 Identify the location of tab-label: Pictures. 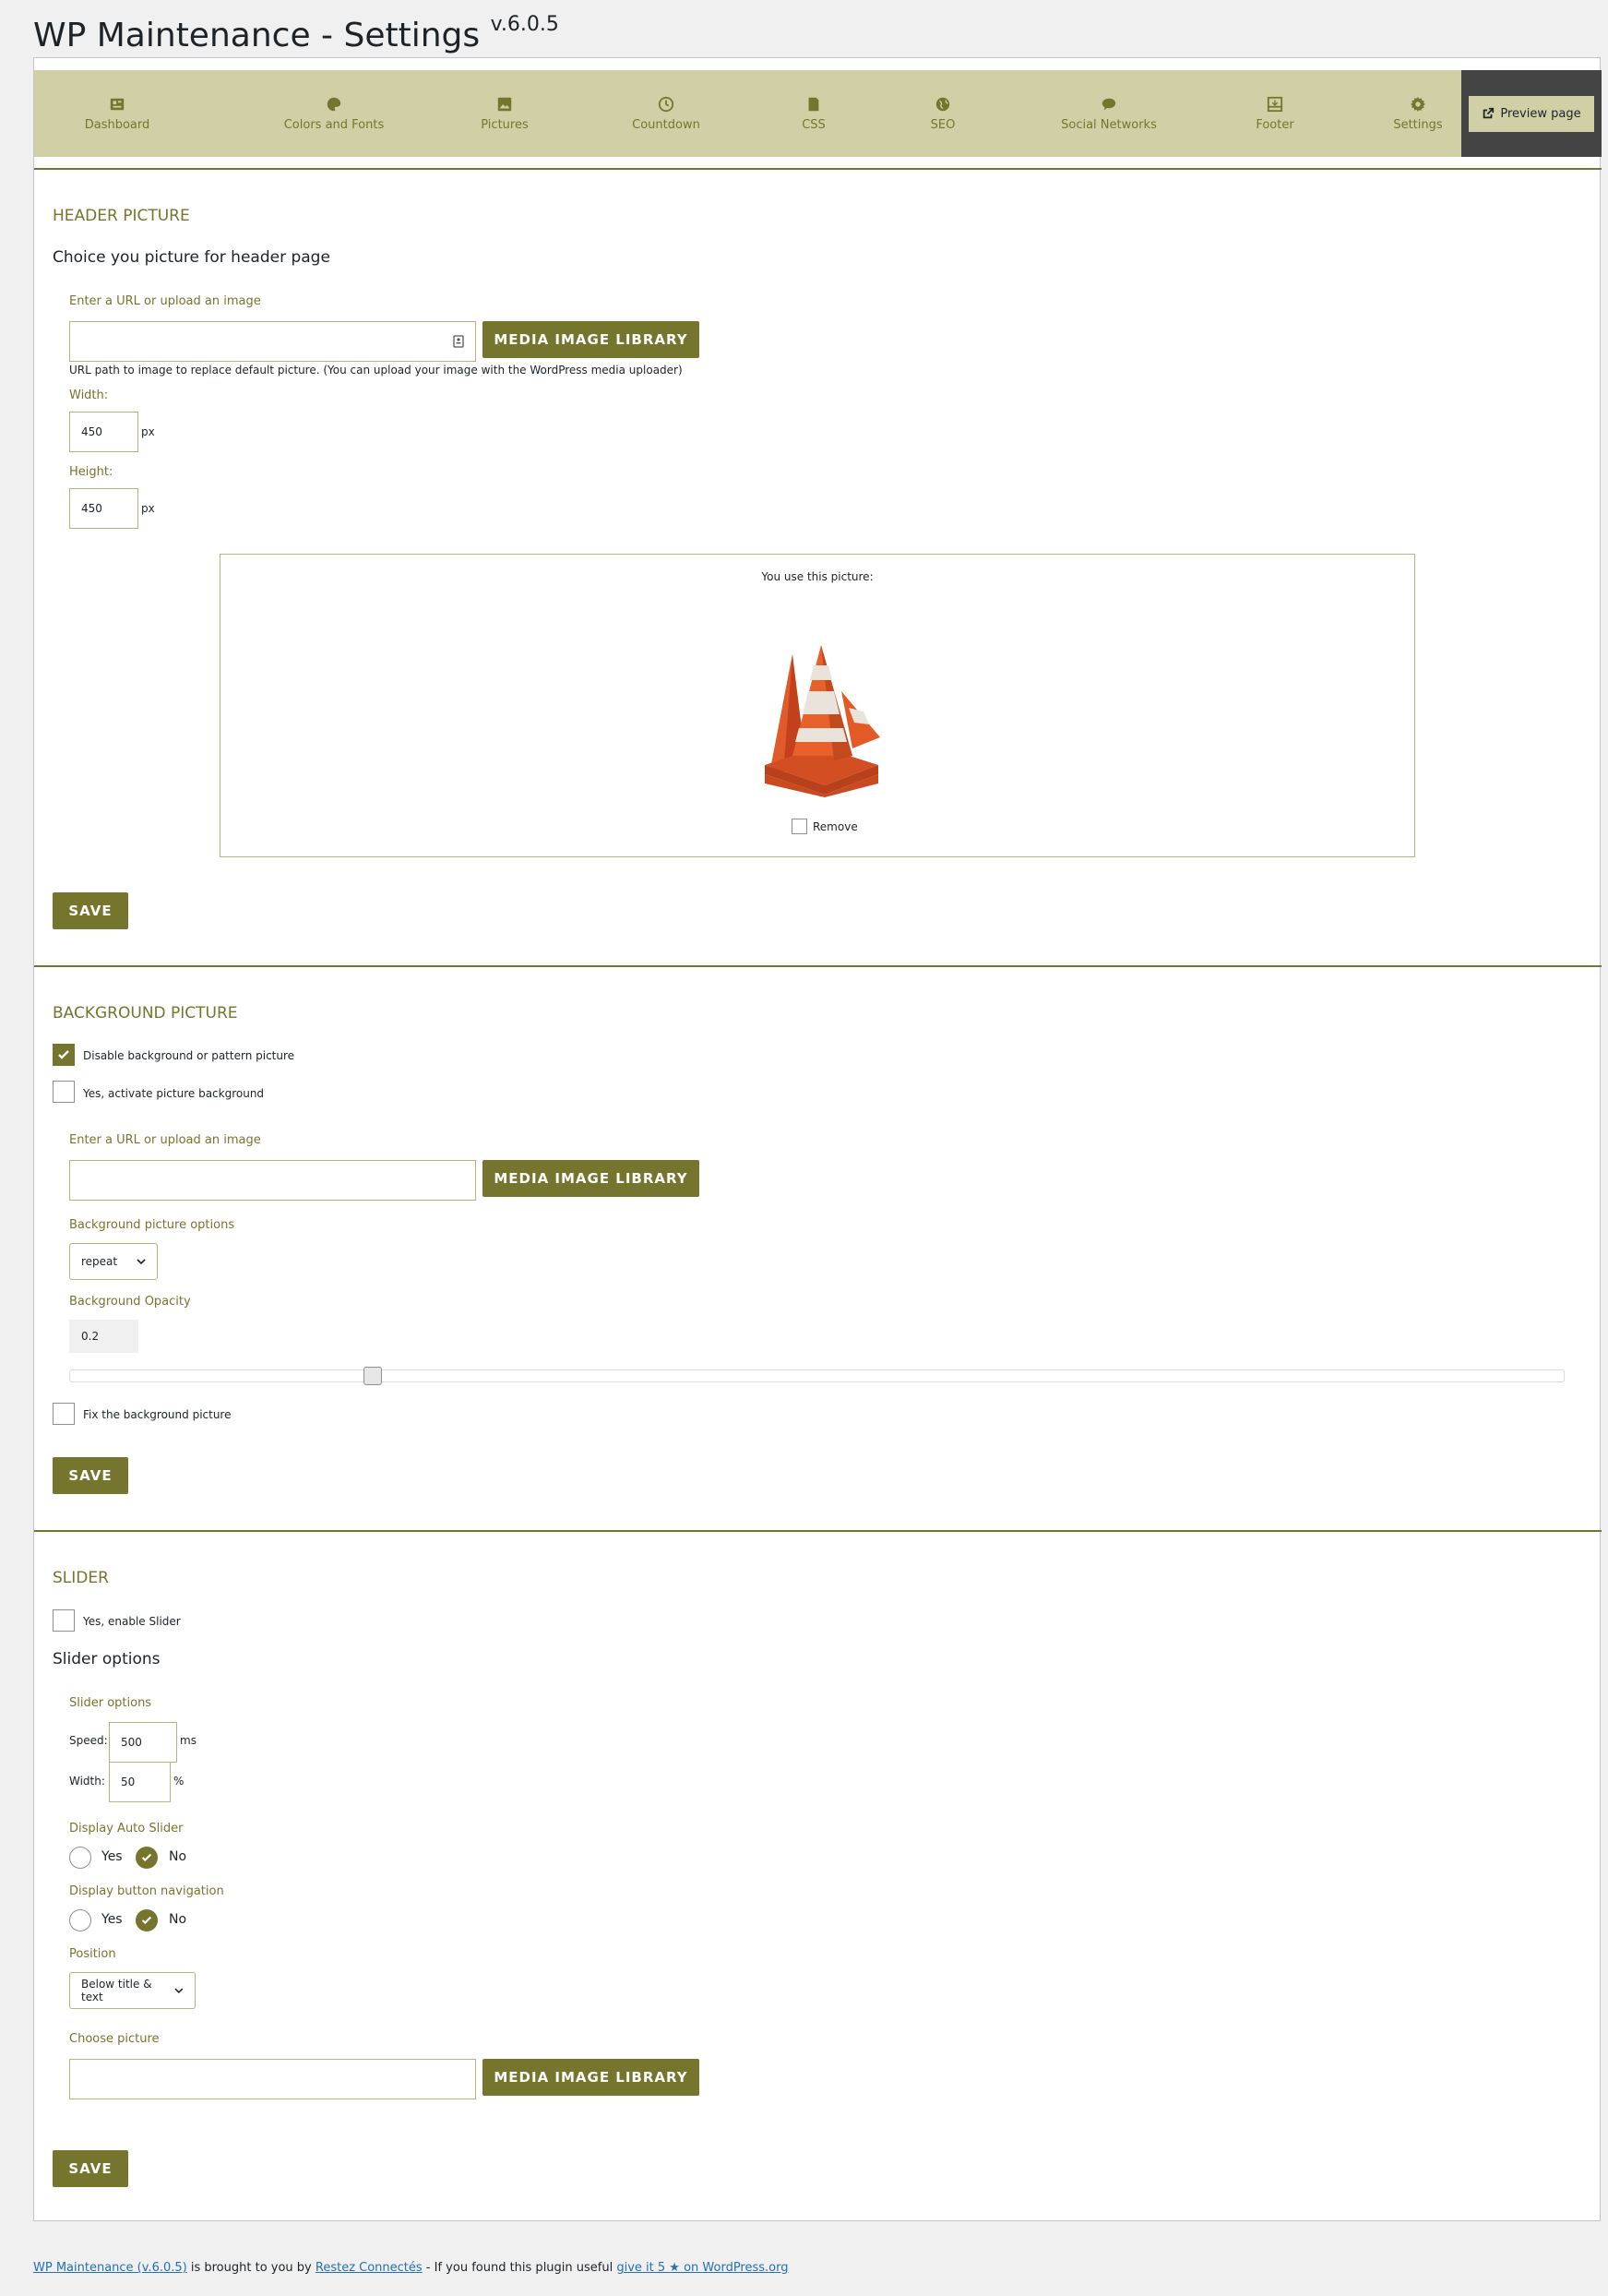
(505, 124).